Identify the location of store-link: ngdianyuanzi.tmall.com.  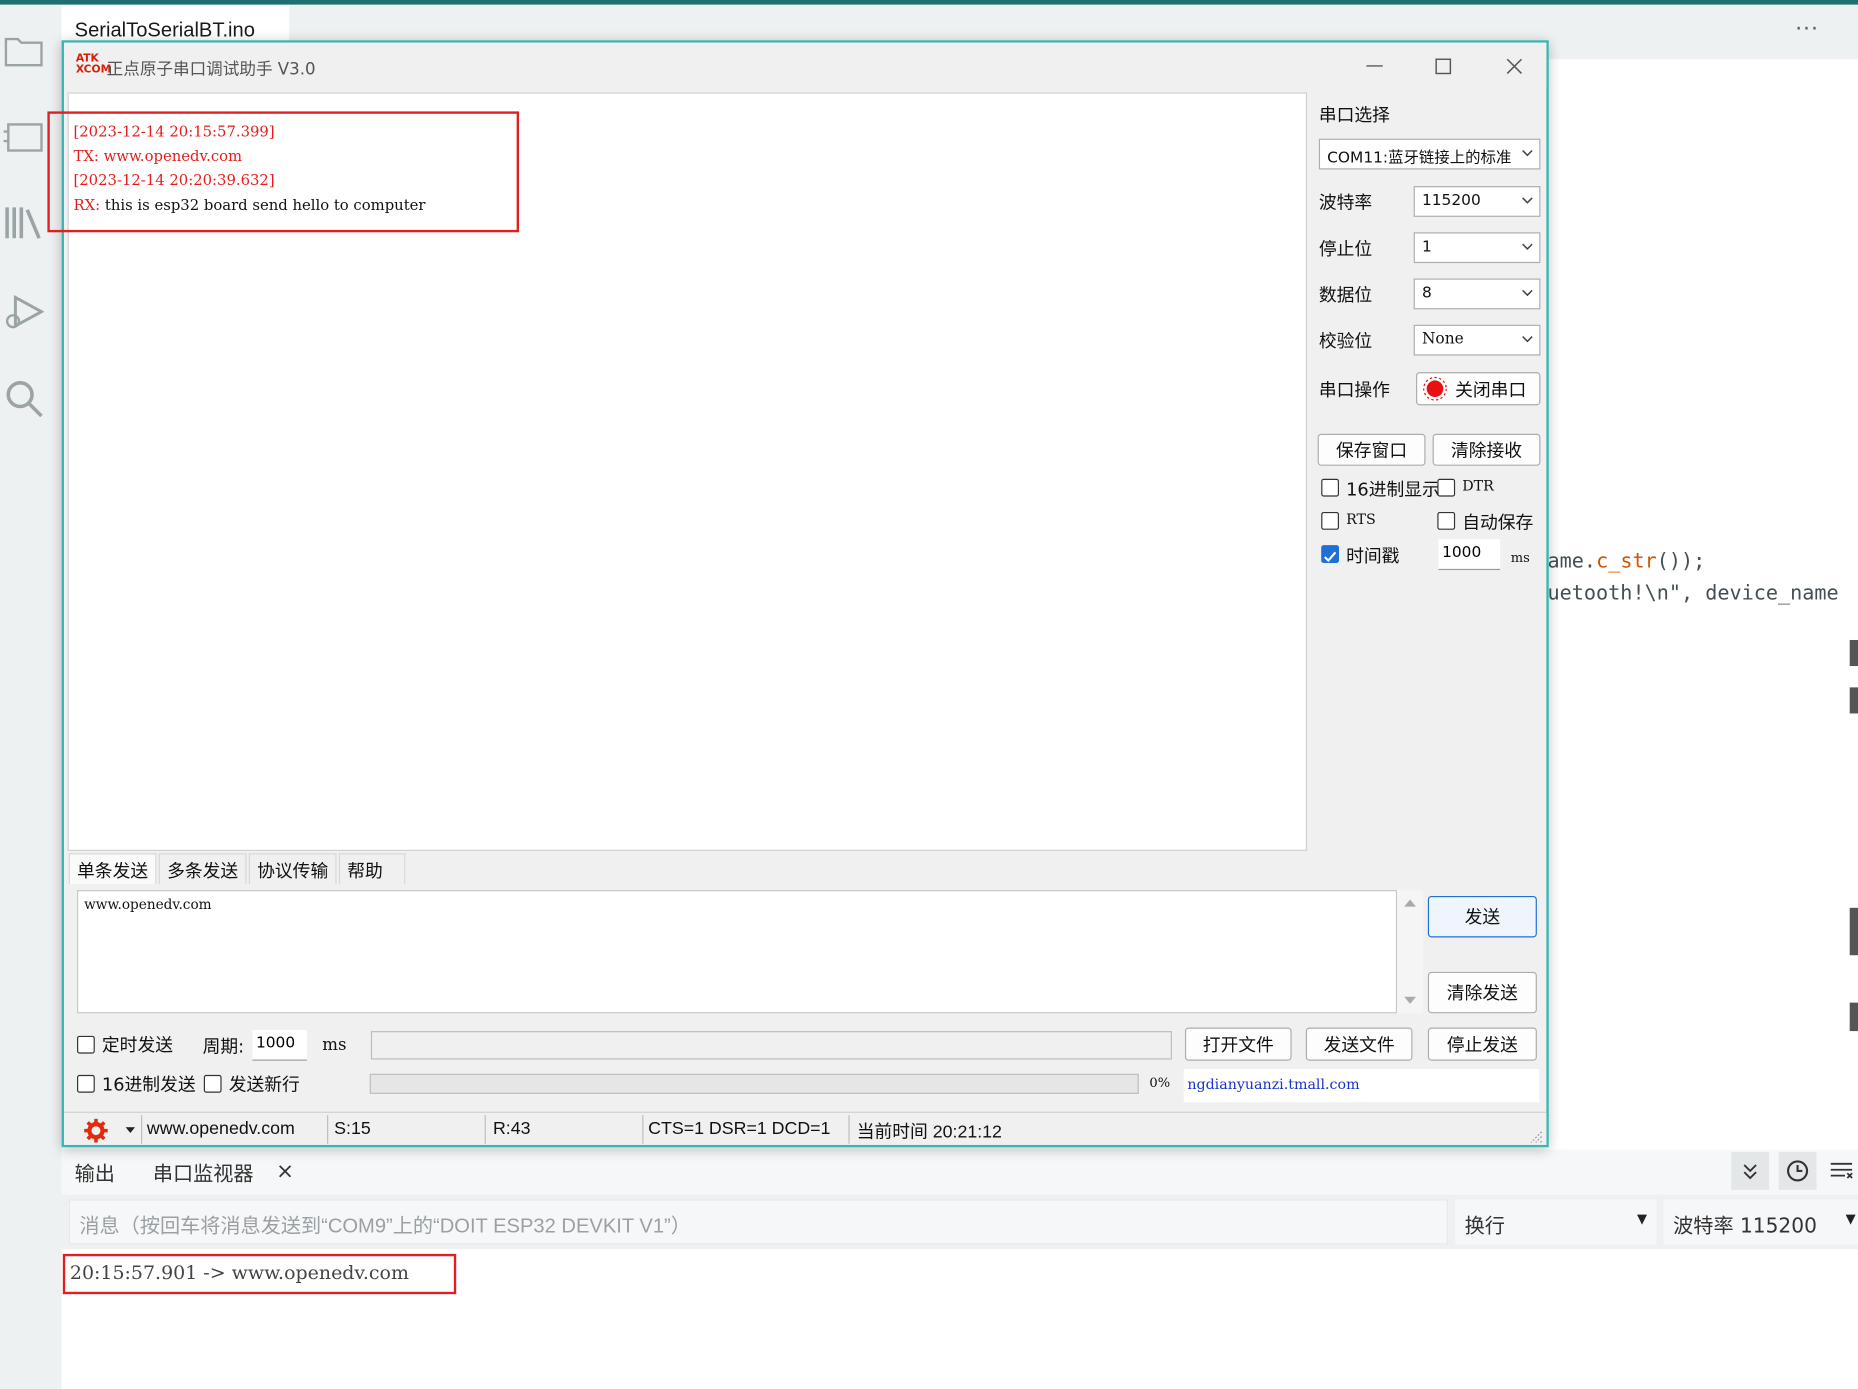
(1361, 1086).